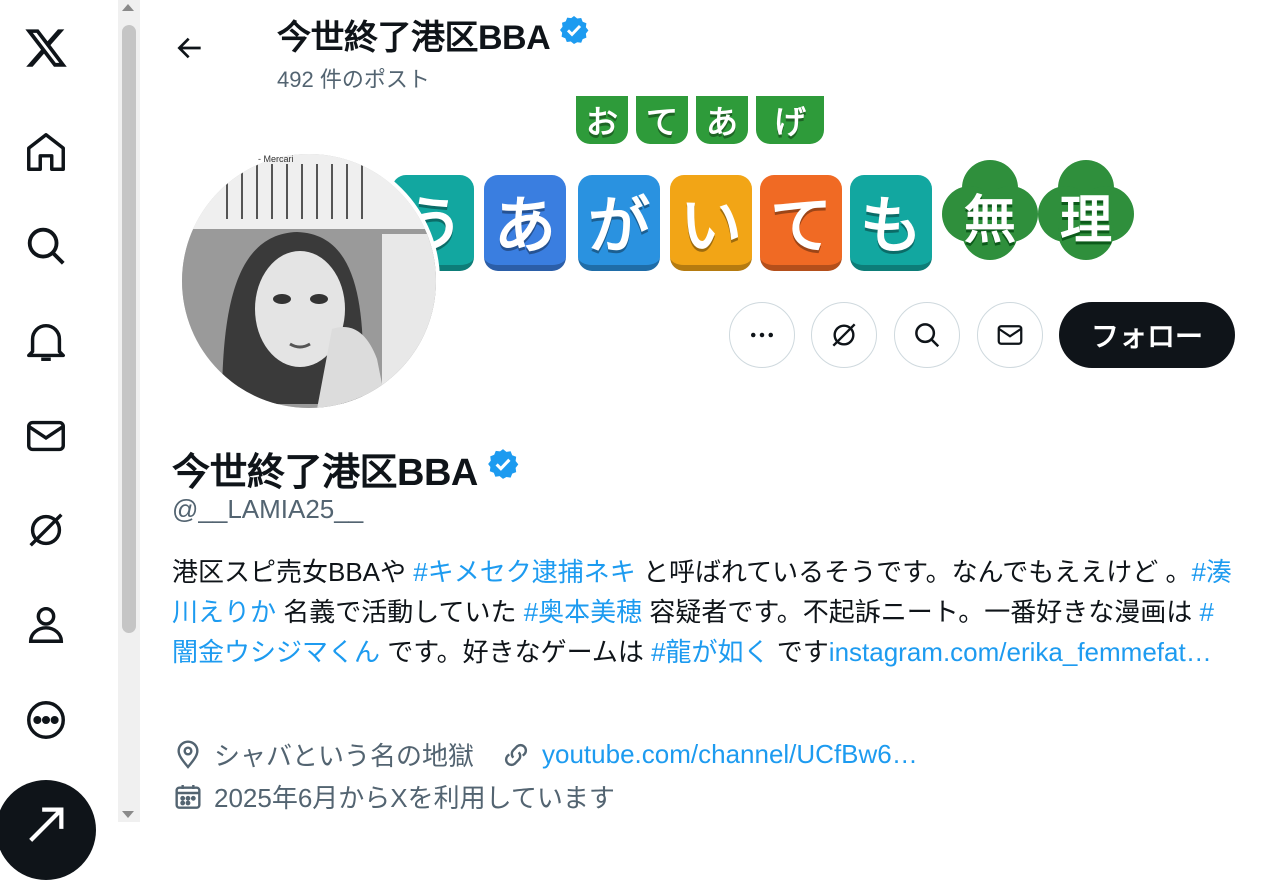  I want to click on avatar-overlay-text: - Mercari, so click(276, 159).